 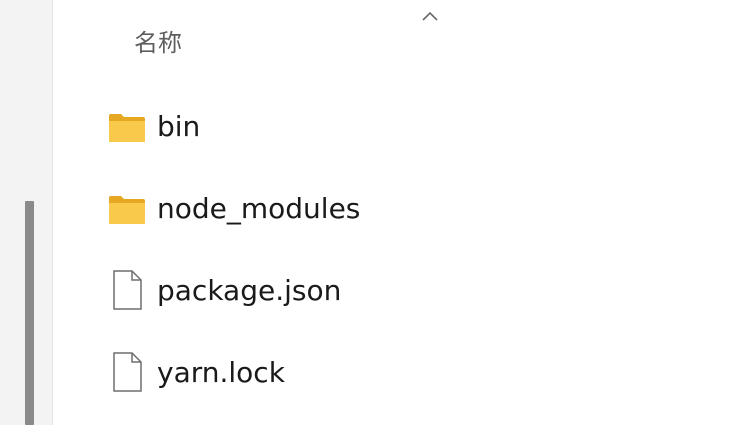 I want to click on file-name: yarn.lock, so click(x=221, y=372).